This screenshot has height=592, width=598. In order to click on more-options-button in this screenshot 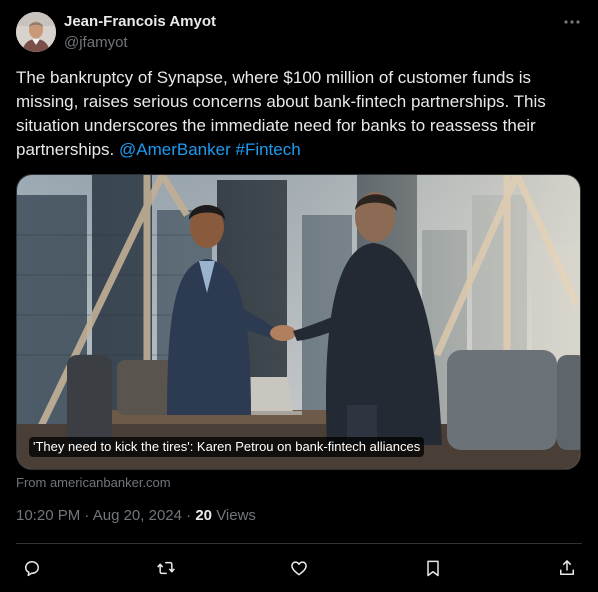, I will do `click(572, 22)`.